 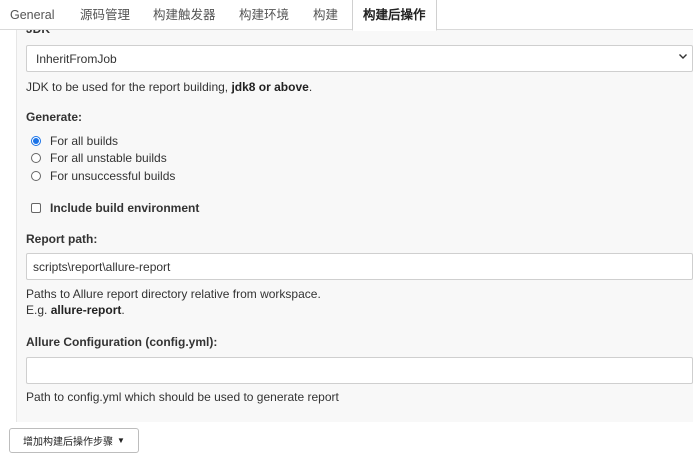 What do you see at coordinates (121, 440) in the screenshot?
I see `caret-down-icon: ▼` at bounding box center [121, 440].